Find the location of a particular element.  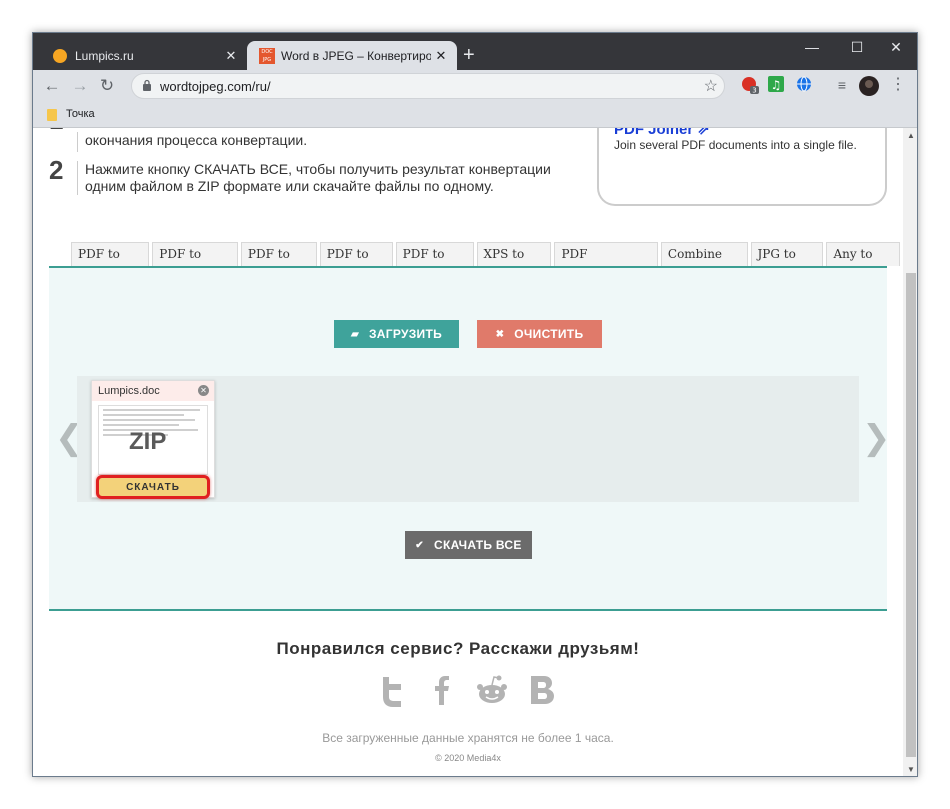

back-button: ← is located at coordinates (52, 86).